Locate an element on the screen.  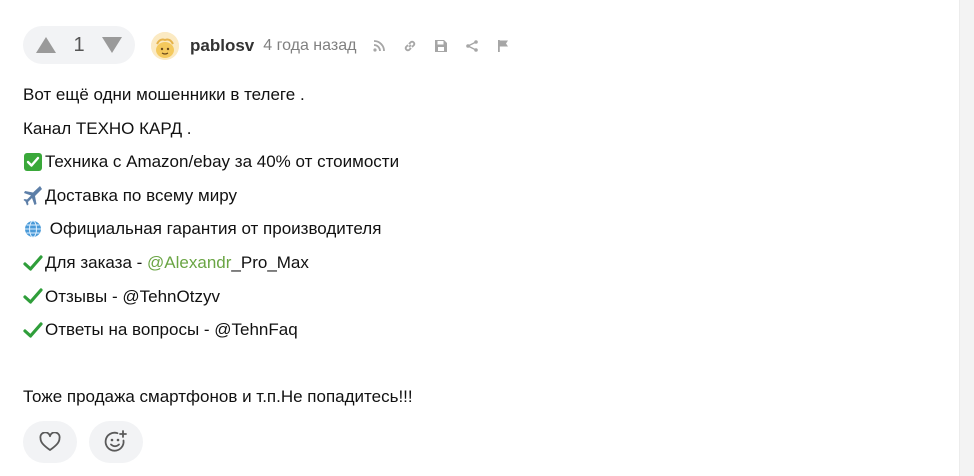
comment-line-text: Ответы на вопросы - @TehnFaq is located at coordinates (171, 330).